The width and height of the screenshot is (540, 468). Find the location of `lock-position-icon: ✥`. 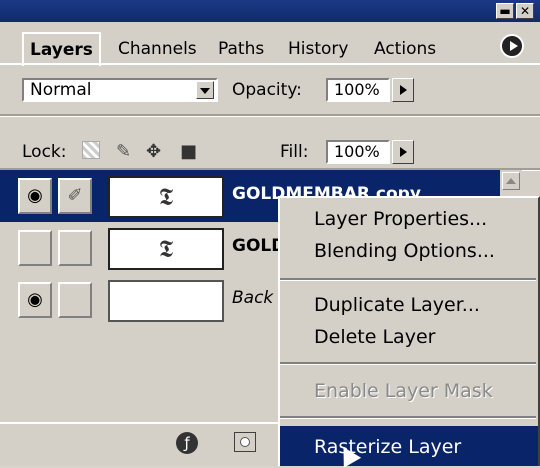

lock-position-icon: ✥ is located at coordinates (153, 151).